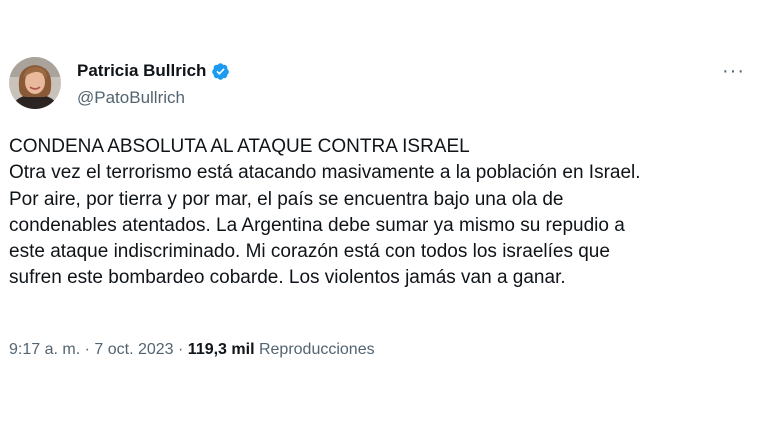 The image size is (768, 432). Describe the element at coordinates (316, 349) in the screenshot. I see `views-label: Reproducciones` at that location.